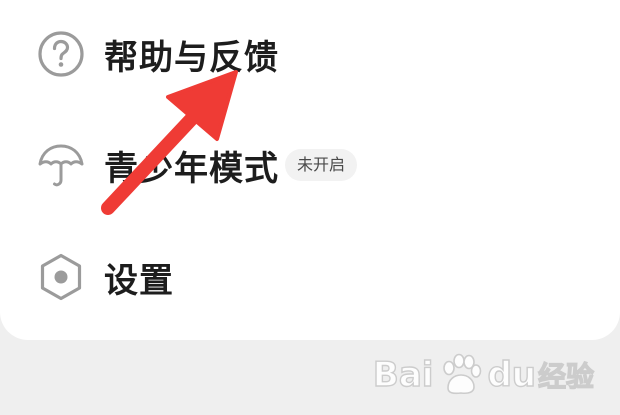 The height and width of the screenshot is (415, 620). What do you see at coordinates (191, 57) in the screenshot?
I see `menu-item-label: 帮助与反馈` at bounding box center [191, 57].